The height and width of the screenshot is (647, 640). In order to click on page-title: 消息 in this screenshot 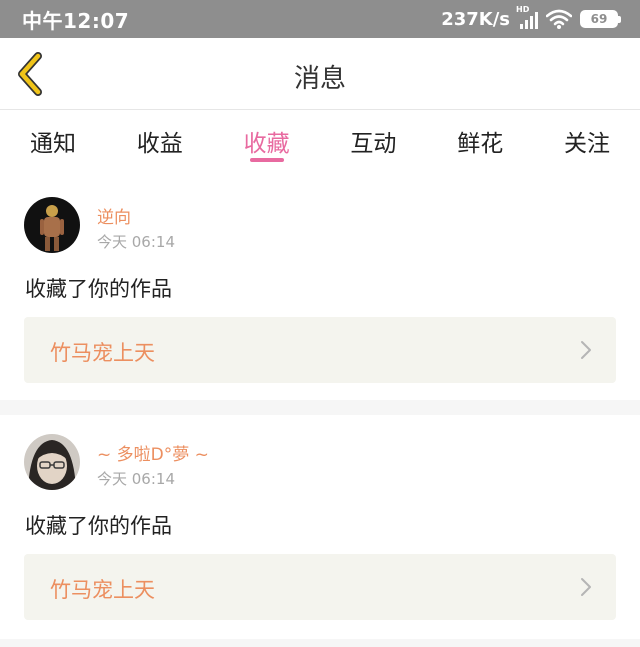, I will do `click(319, 79)`.